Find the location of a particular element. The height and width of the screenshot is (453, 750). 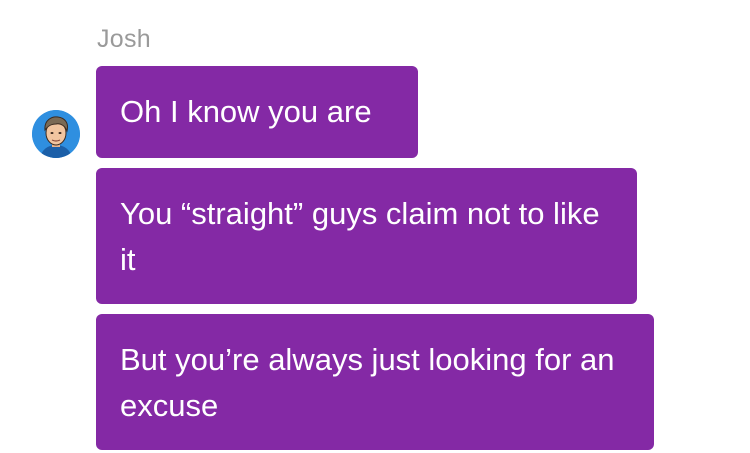

user-avatar-icon is located at coordinates (56, 134).